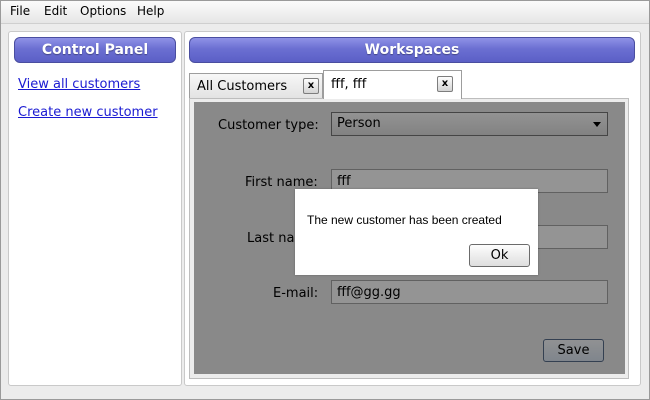  Describe the element at coordinates (103, 11) in the screenshot. I see `menu-options: Options` at that location.